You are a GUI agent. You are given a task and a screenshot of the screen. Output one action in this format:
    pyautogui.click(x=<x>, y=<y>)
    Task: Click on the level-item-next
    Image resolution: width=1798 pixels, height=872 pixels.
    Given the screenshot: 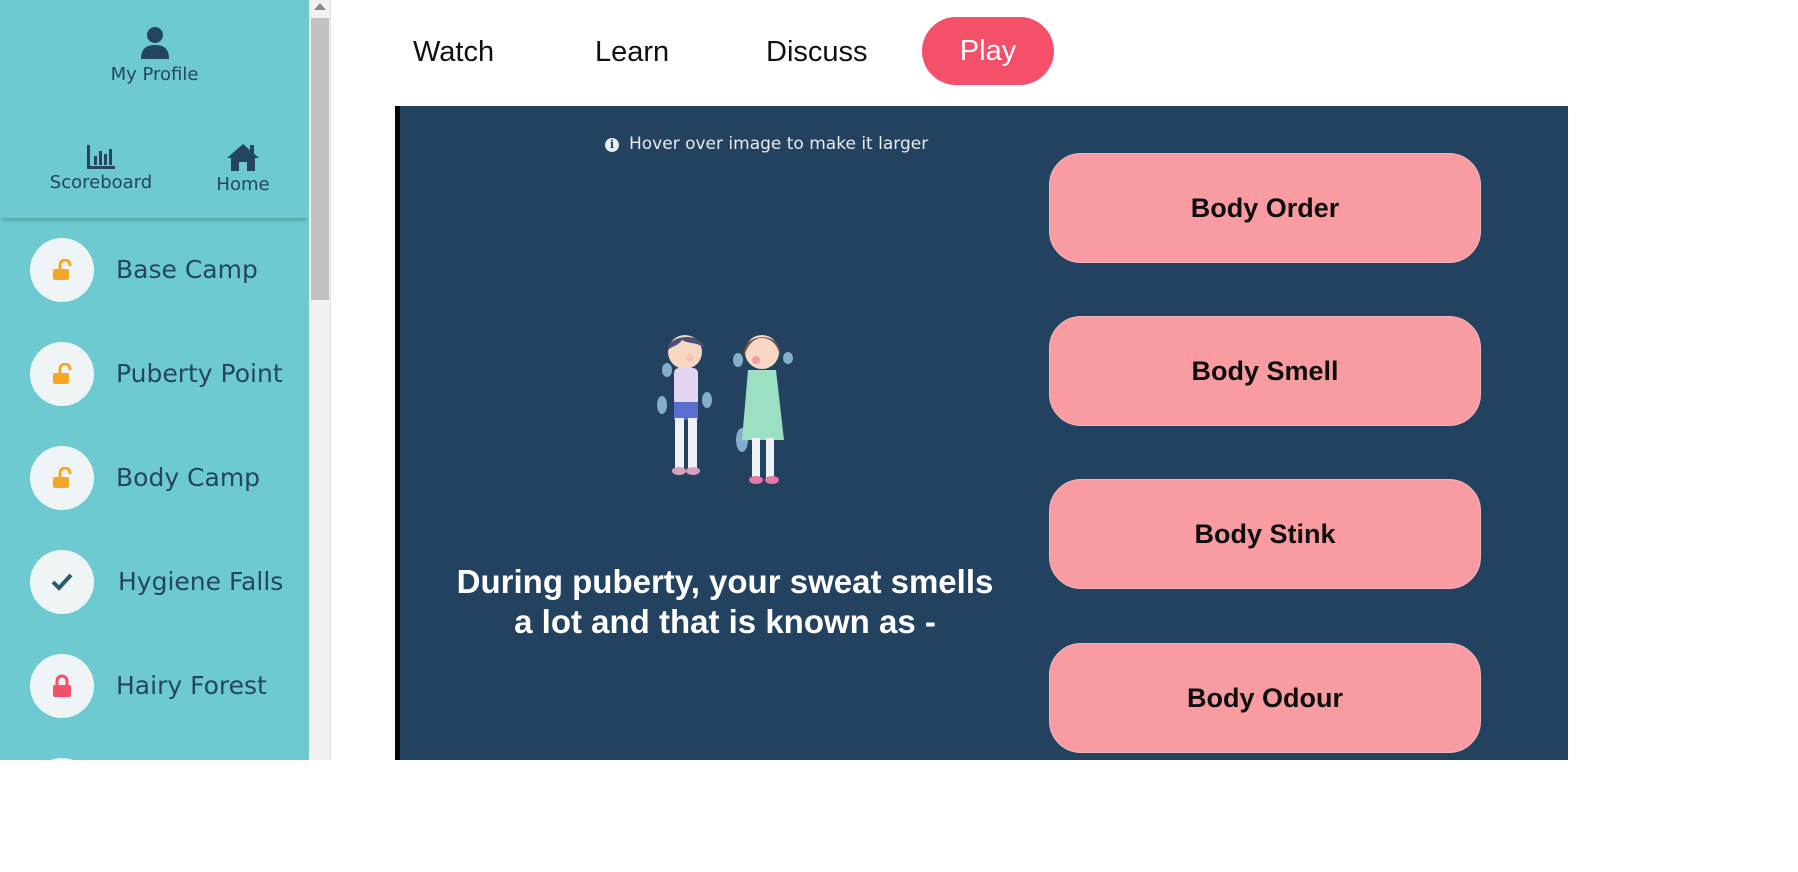 What is the action you would take?
    pyautogui.click(x=165, y=759)
    